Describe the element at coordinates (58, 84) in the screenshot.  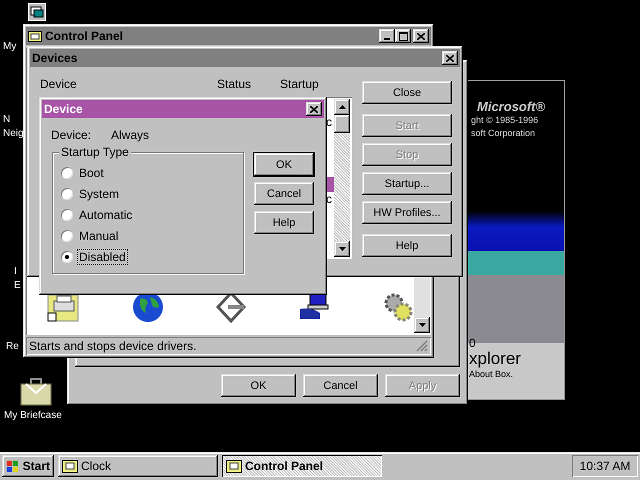
I see `column-header: Device` at that location.